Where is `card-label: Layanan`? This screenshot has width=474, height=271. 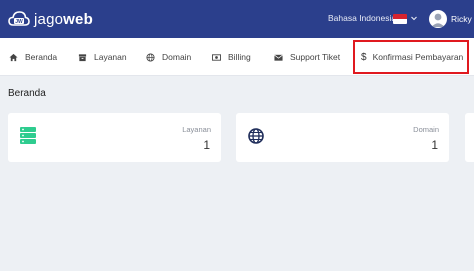
card-label: Layanan is located at coordinates (196, 129).